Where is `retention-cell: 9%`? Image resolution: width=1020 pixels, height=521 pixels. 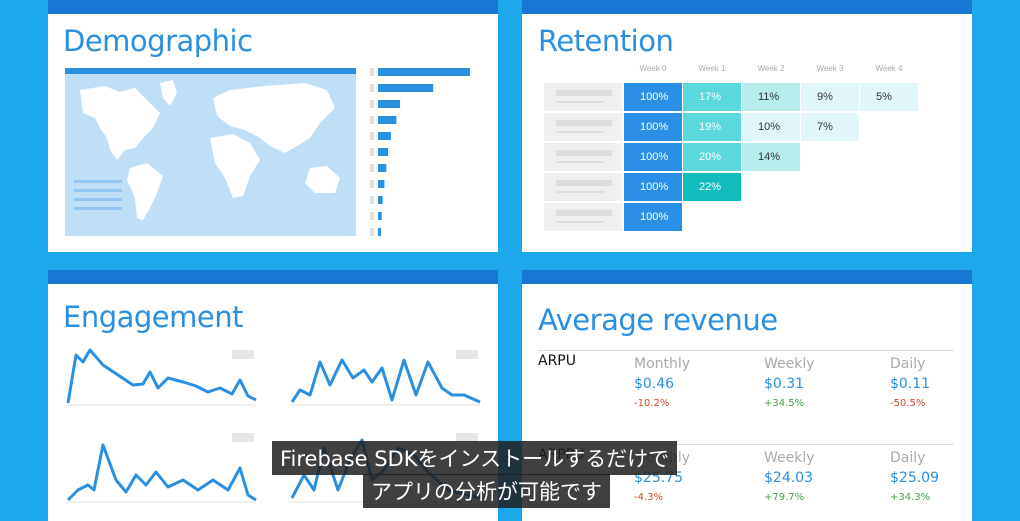 retention-cell: 9% is located at coordinates (830, 97).